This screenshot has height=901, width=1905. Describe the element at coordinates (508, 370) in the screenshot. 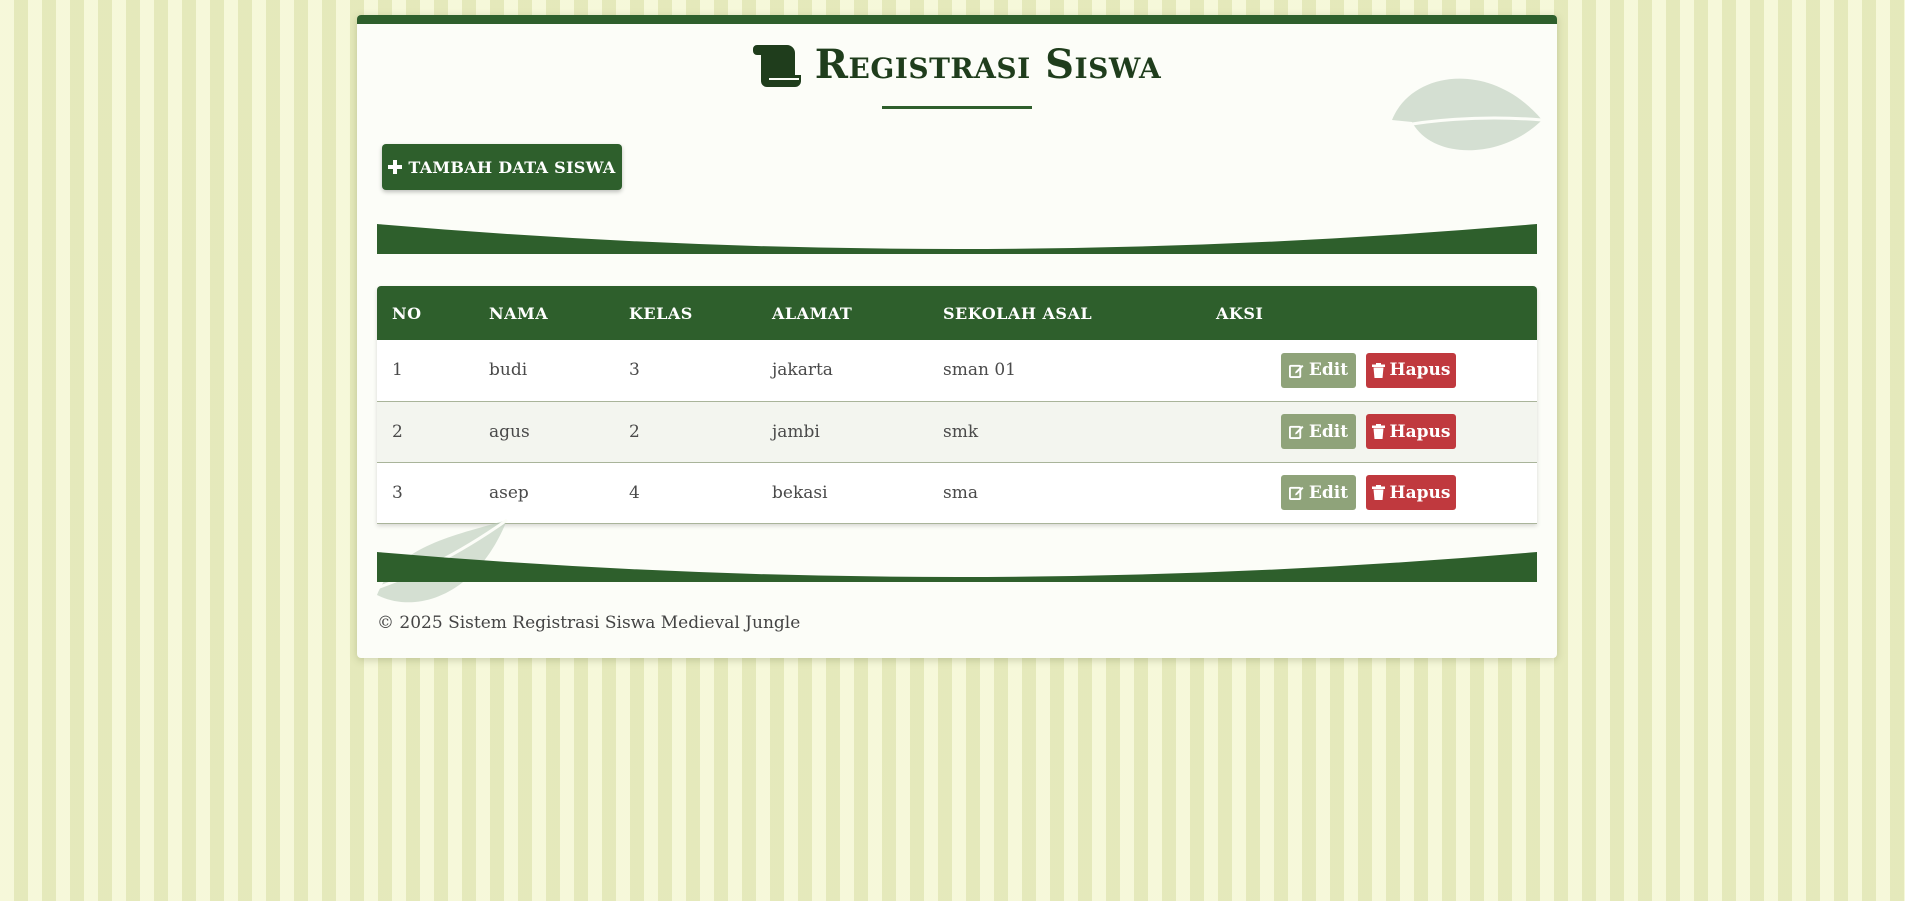

I see `cell-nama: budi` at that location.